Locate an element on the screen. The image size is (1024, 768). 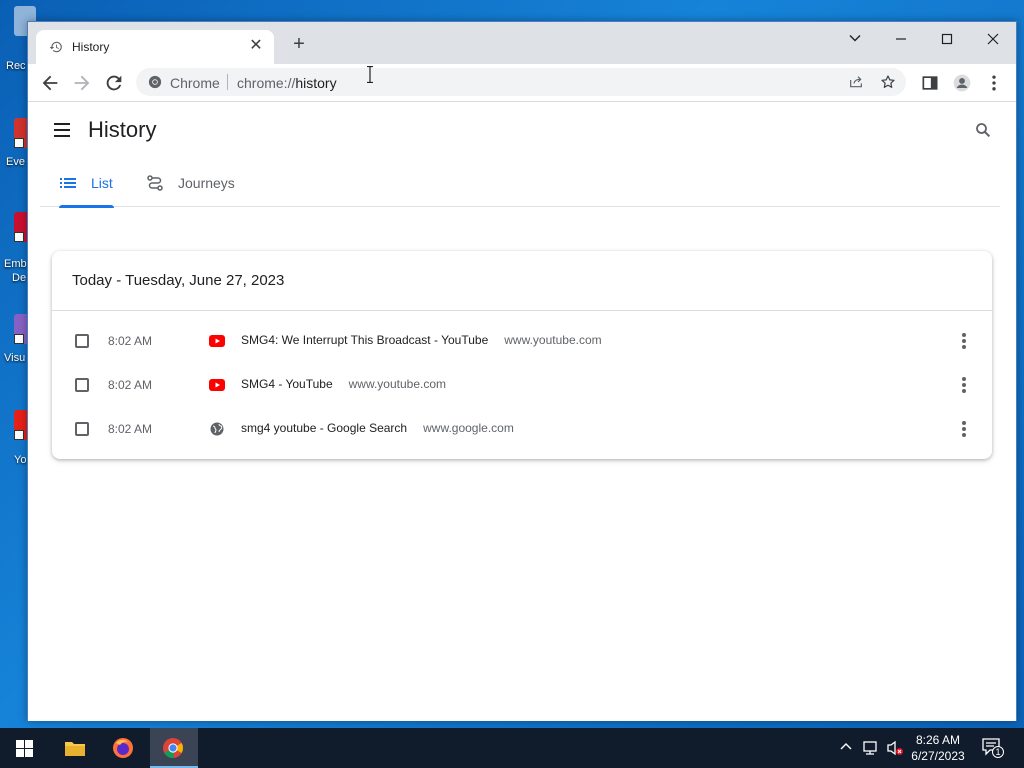
entry-title: SMG4 - YouTube is located at coordinates (287, 384).